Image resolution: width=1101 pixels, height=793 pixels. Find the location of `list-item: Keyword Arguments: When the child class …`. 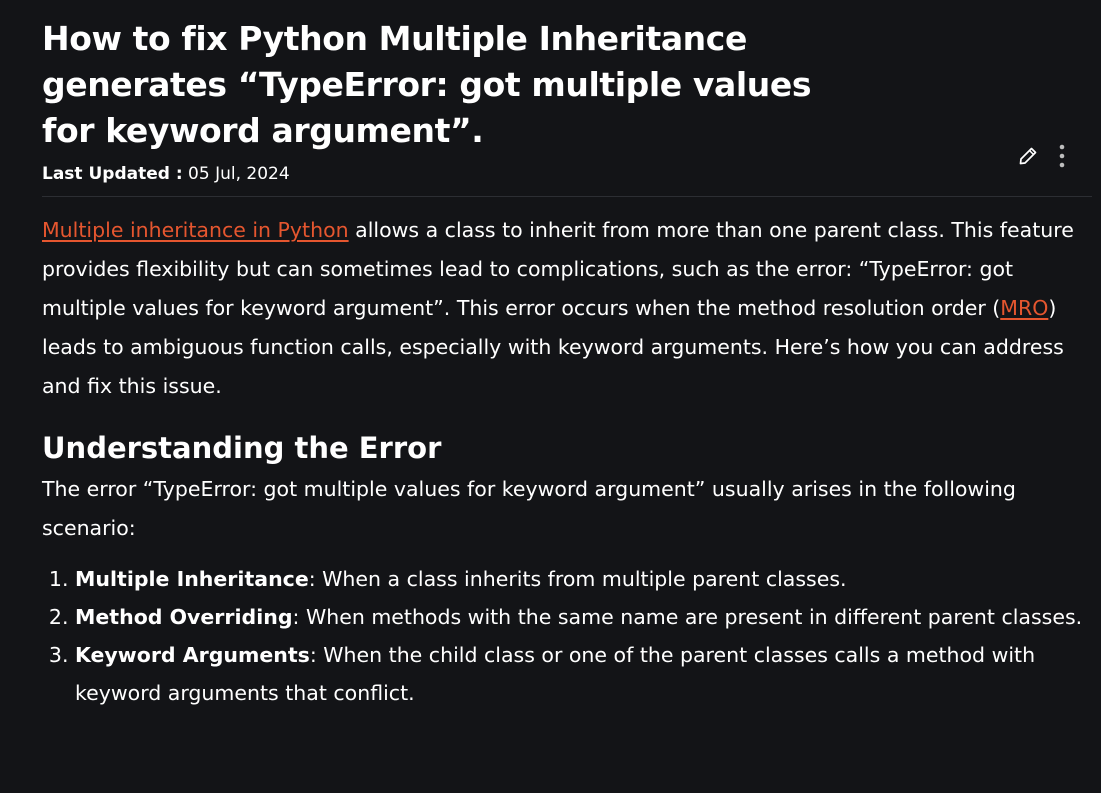

list-item: Keyword Arguments: When the child class … is located at coordinates (584, 674).